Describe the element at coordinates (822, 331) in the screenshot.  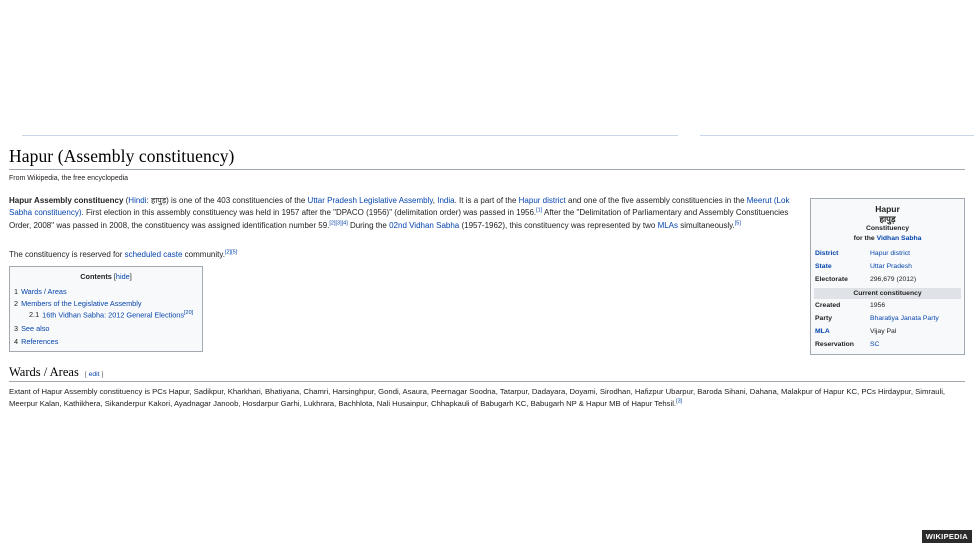
I see `infobox-label-mla: MLA` at that location.